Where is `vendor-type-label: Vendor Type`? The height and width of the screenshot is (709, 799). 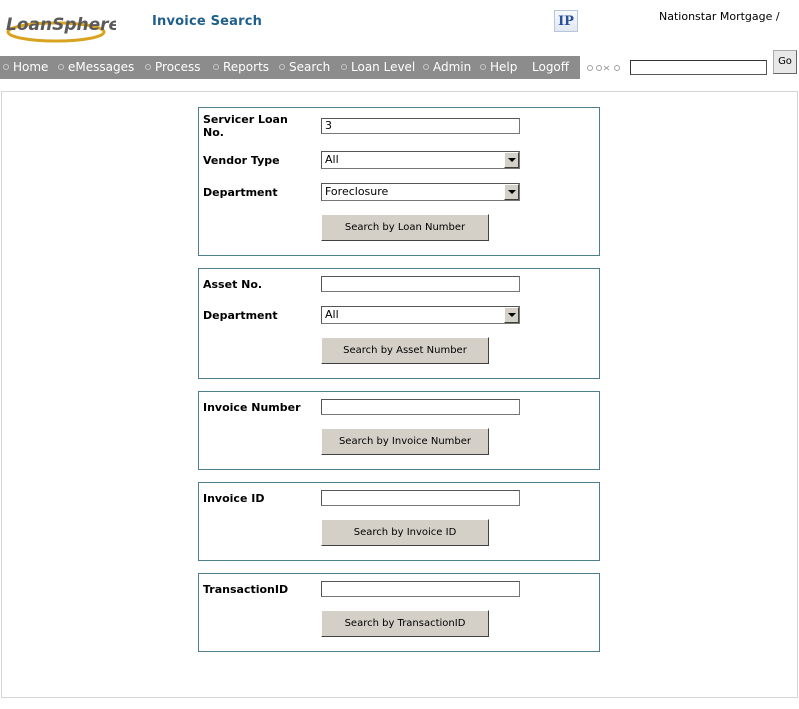 vendor-type-label: Vendor Type is located at coordinates (241, 160).